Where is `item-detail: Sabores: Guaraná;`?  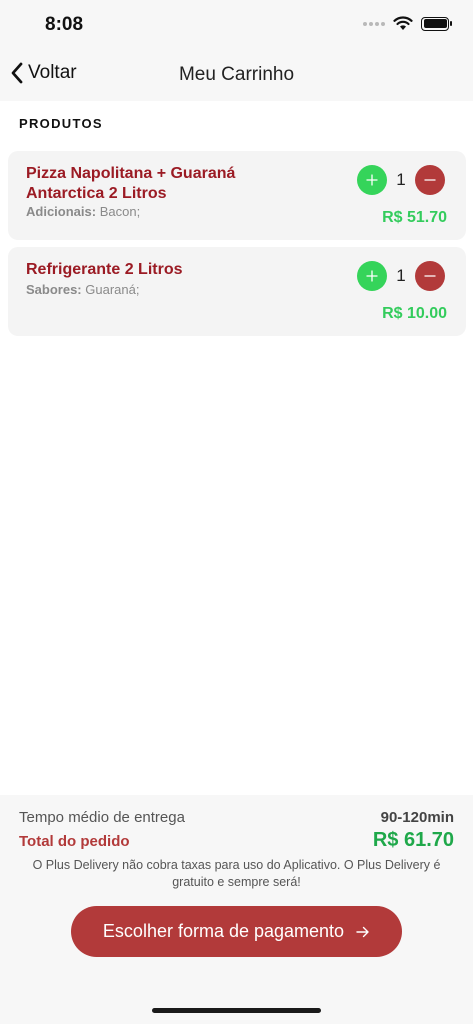
item-detail: Sabores: Guaraná; is located at coordinates (82, 289).